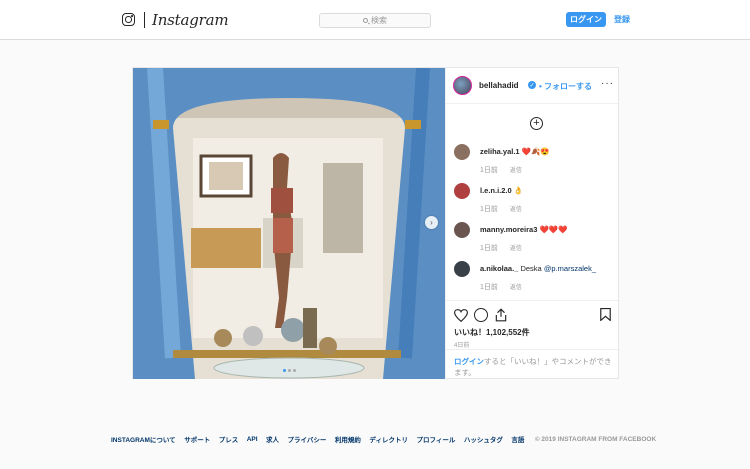  What do you see at coordinates (388, 439) in the screenshot?
I see `footer-link: ディレクトリ` at bounding box center [388, 439].